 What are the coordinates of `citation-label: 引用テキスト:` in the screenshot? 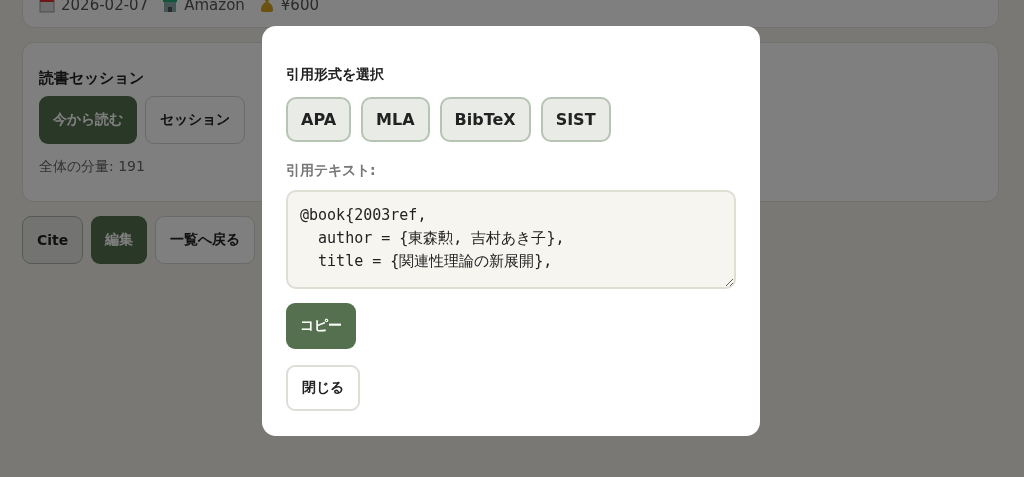 It's located at (331, 171).